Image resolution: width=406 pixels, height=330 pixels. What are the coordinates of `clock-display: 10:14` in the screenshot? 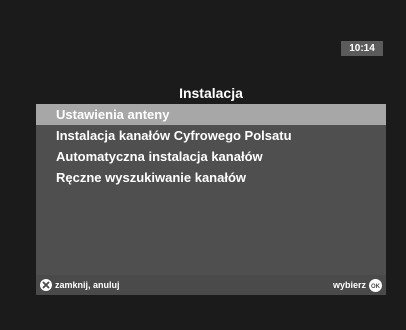 It's located at (362, 48).